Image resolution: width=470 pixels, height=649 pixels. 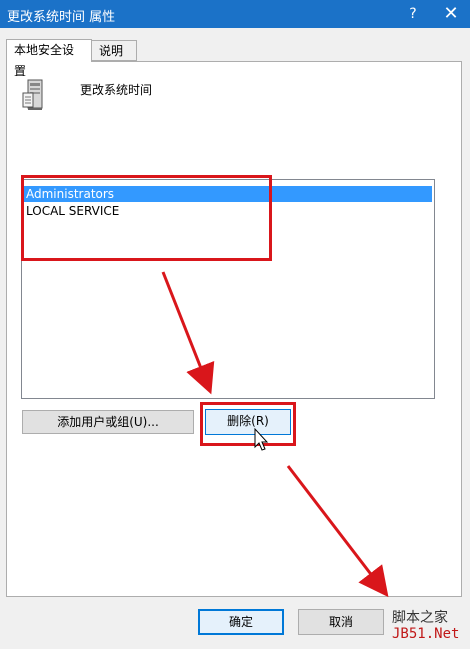 What do you see at coordinates (341, 622) in the screenshot?
I see `cancel-button: 取消` at bounding box center [341, 622].